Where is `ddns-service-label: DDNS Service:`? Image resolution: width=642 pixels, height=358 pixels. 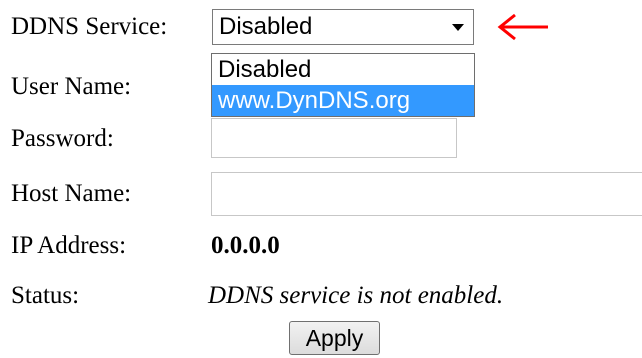 ddns-service-label: DDNS Service: is located at coordinates (89, 26).